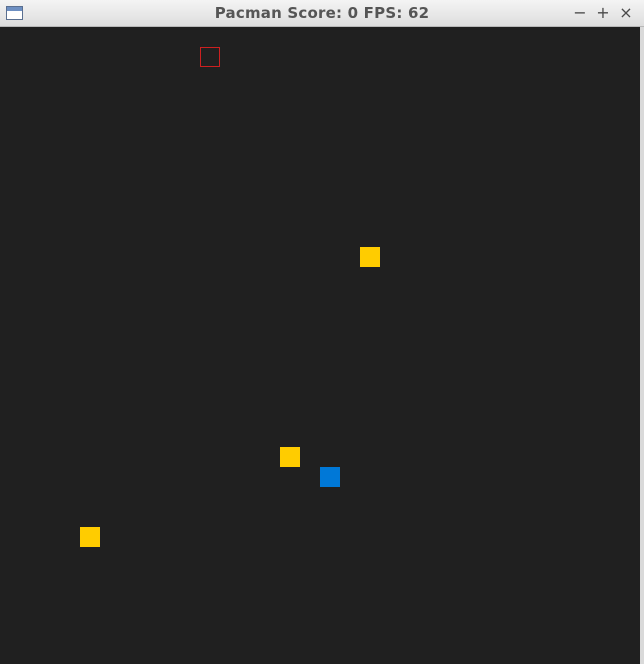 The image size is (644, 664). Describe the element at coordinates (210, 57) in the screenshot. I see `ghost` at that location.